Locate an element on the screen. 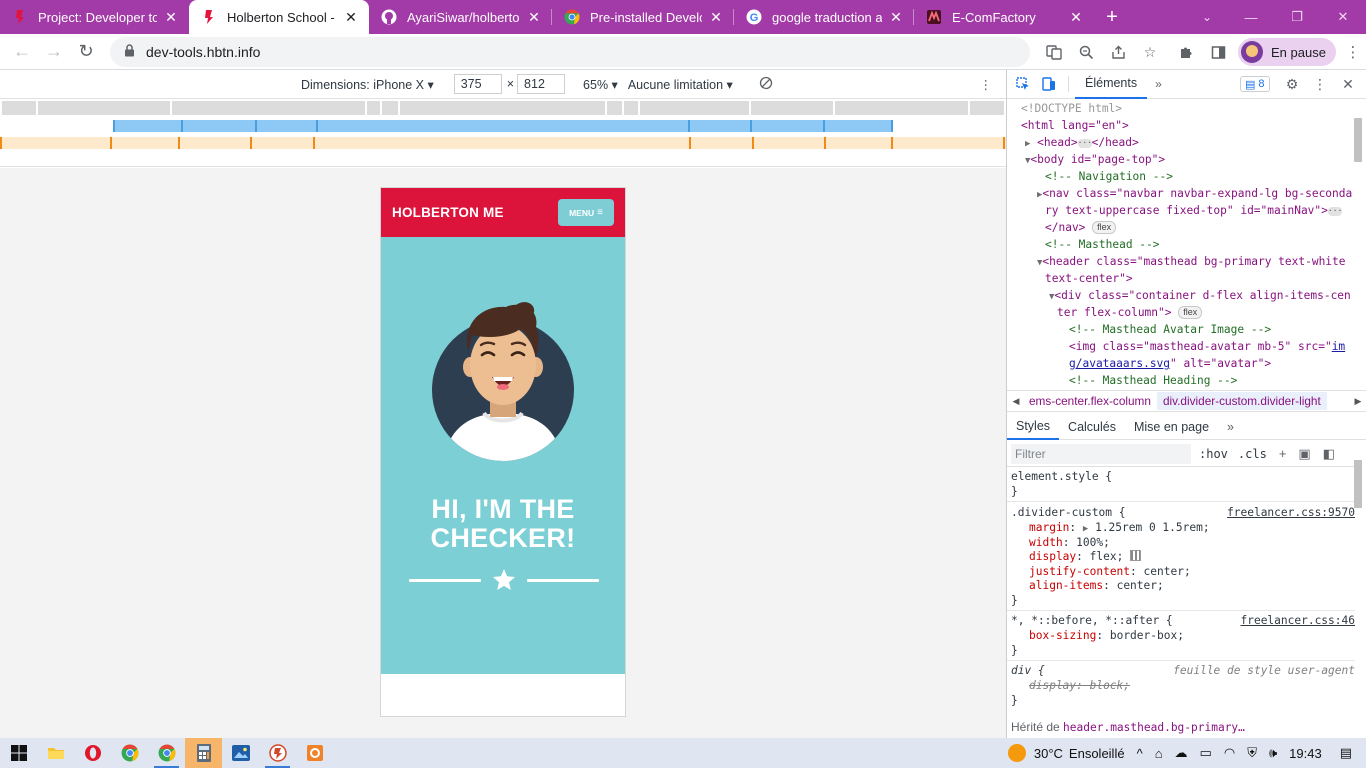 The image size is (1366, 768). cls-toggle: .cls is located at coordinates (1252, 454).